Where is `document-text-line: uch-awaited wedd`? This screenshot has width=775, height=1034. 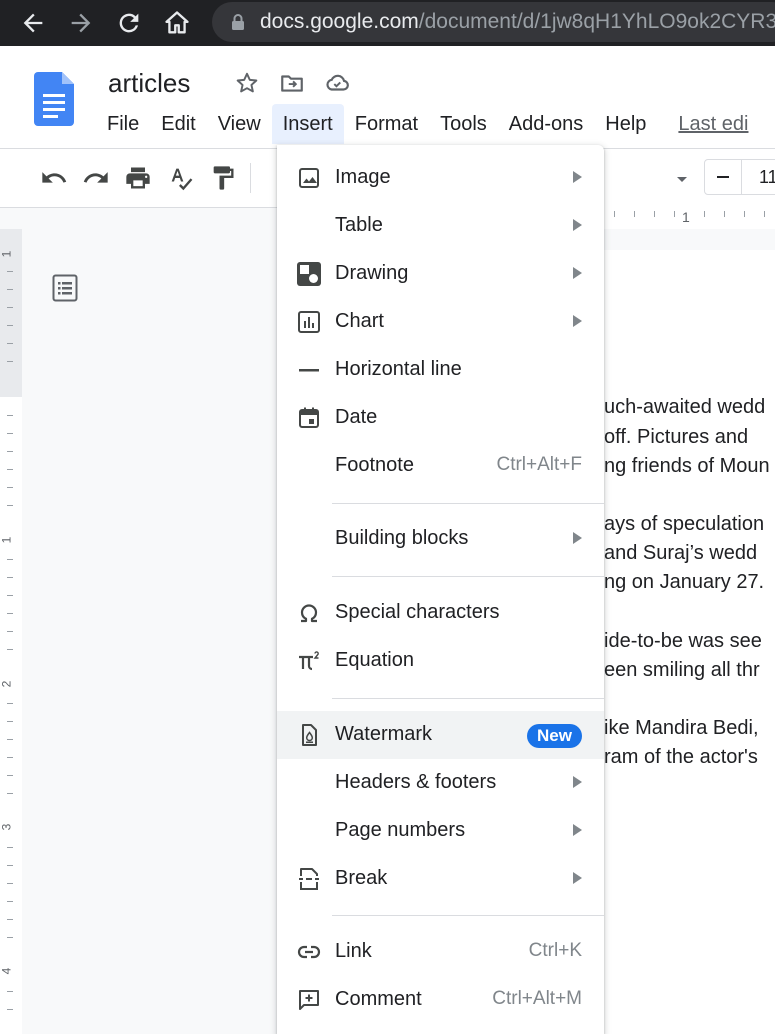 document-text-line: uch-awaited wedd is located at coordinates (689, 407).